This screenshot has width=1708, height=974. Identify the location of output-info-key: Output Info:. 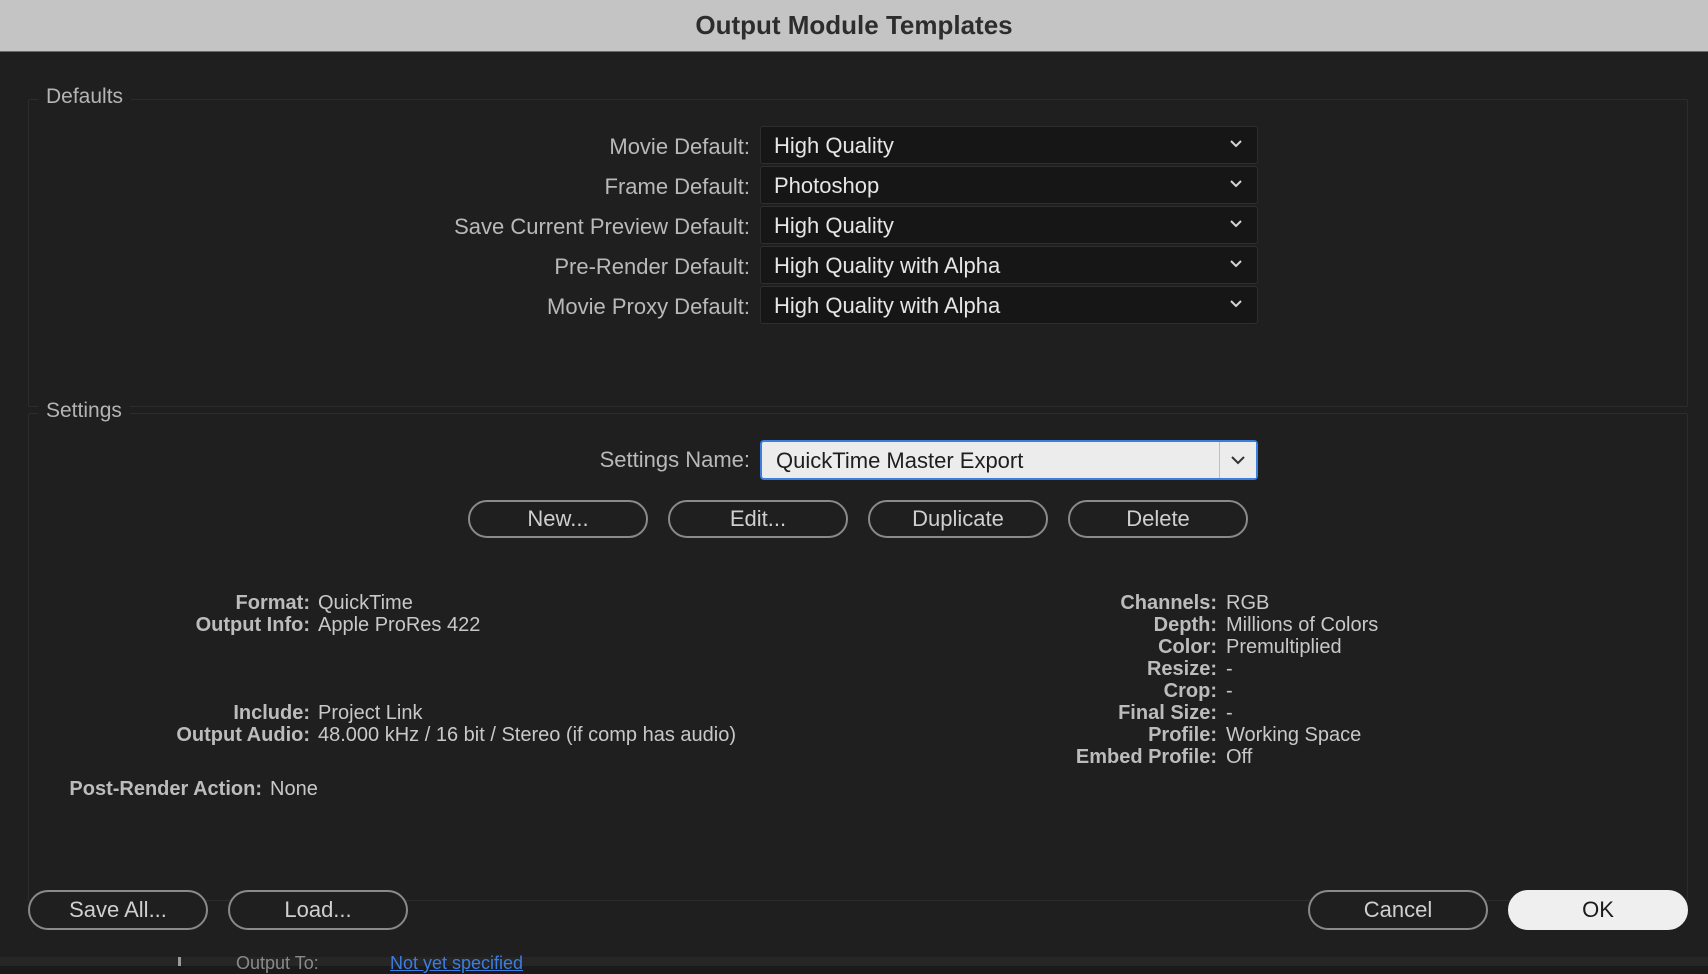
(252, 625).